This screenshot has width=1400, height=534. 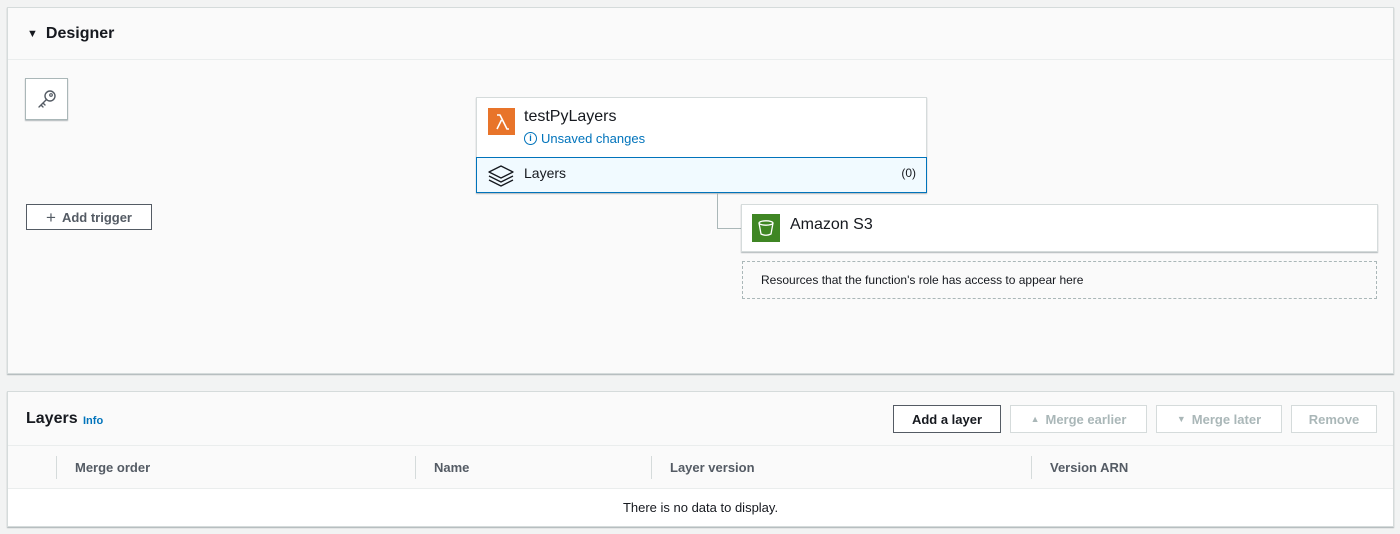 I want to click on designer-title: Designer, so click(x=80, y=33).